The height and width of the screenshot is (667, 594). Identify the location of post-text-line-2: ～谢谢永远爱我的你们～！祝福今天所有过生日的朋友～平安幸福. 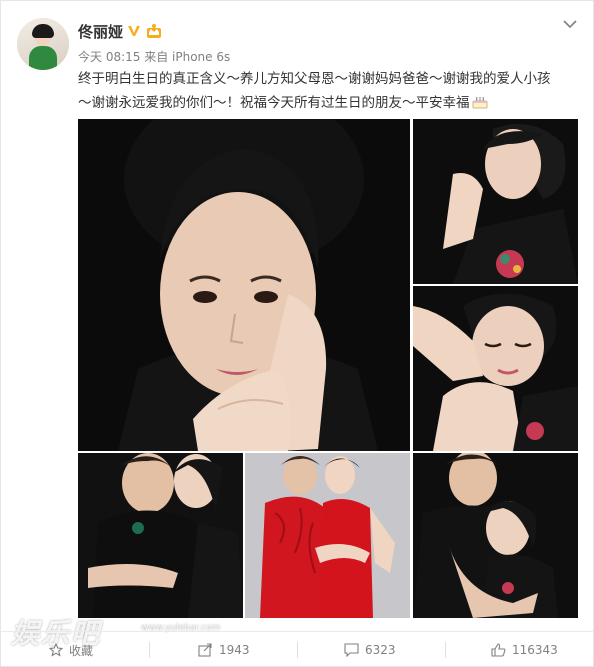
(330, 103).